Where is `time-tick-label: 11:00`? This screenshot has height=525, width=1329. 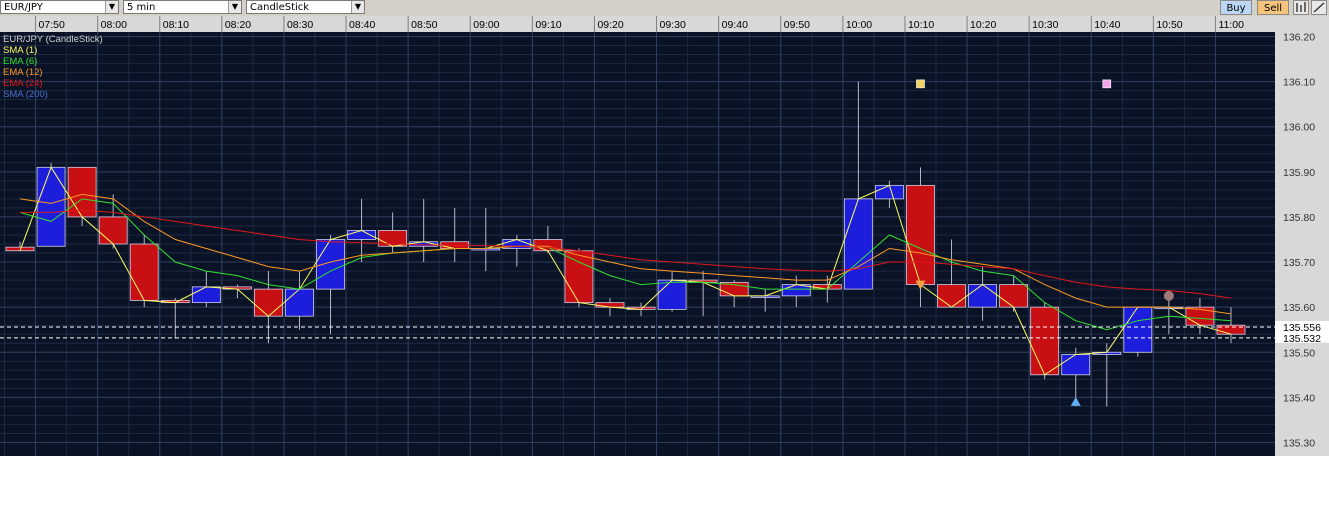
time-tick-label: 11:00 is located at coordinates (1231, 25).